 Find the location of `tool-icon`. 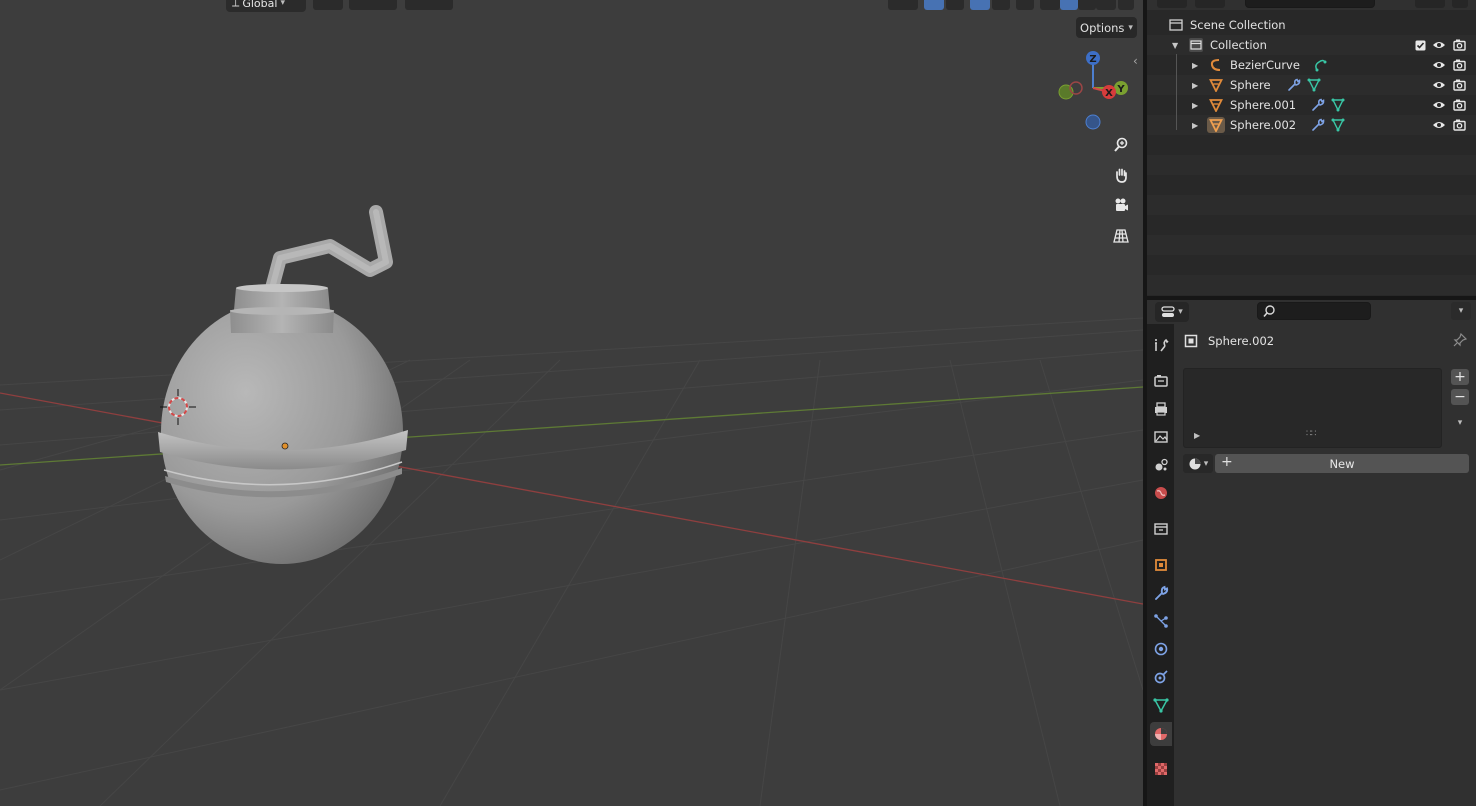

tool-icon is located at coordinates (1162, 345).